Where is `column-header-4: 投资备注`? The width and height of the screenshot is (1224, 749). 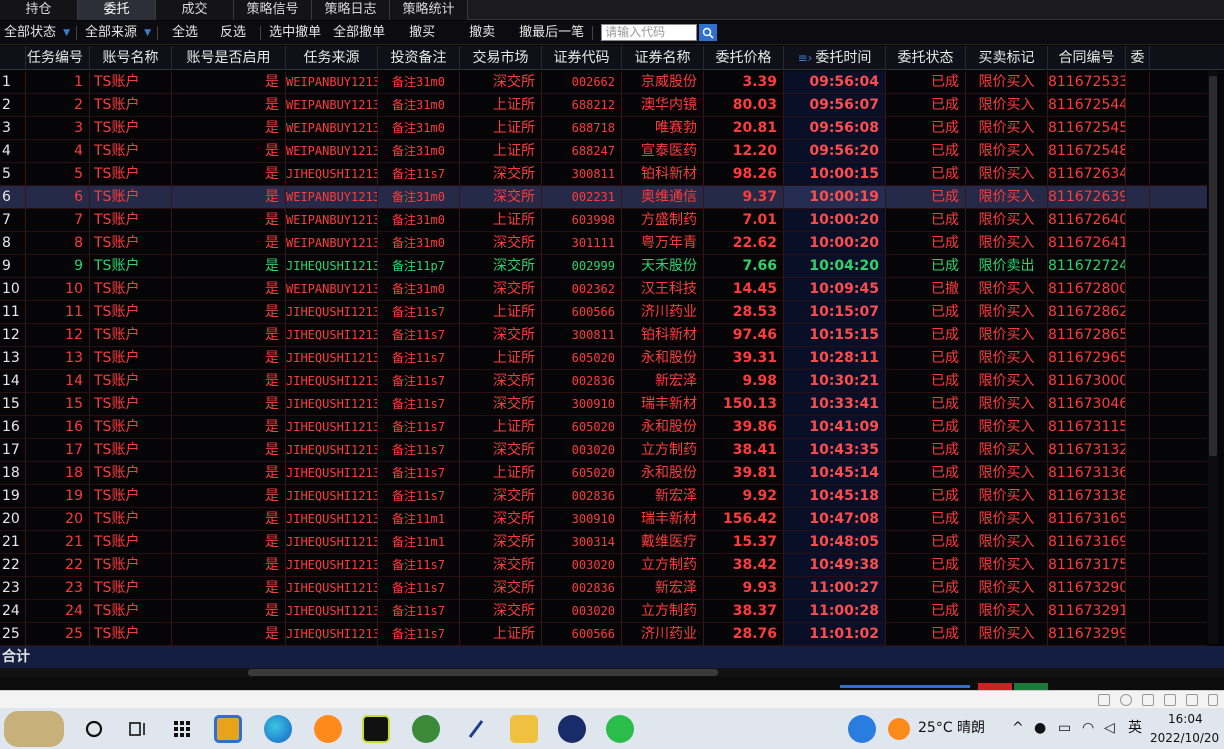
column-header-4: 投资备注 is located at coordinates (419, 58).